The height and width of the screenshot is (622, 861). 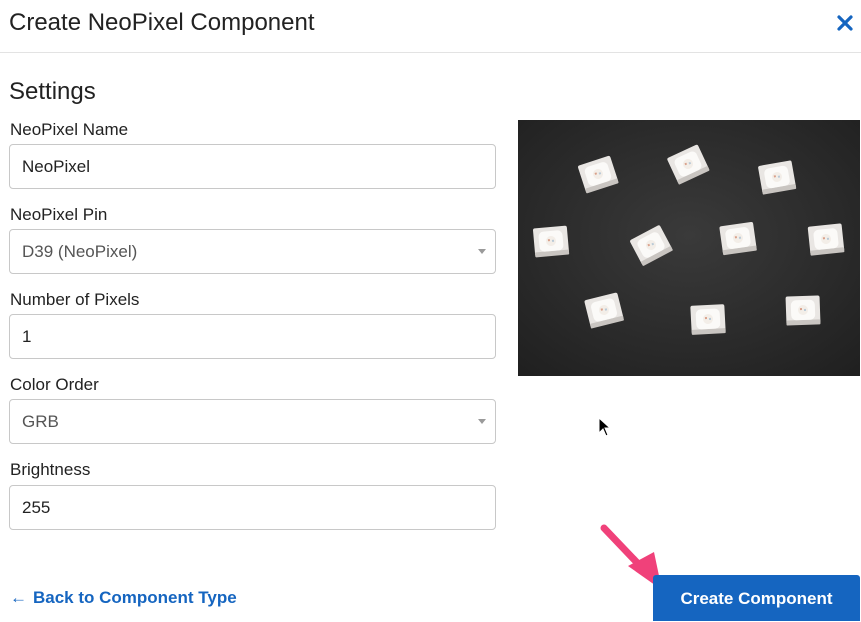 What do you see at coordinates (430, 26) in the screenshot?
I see `modal-header: Create NeoPixel Component` at bounding box center [430, 26].